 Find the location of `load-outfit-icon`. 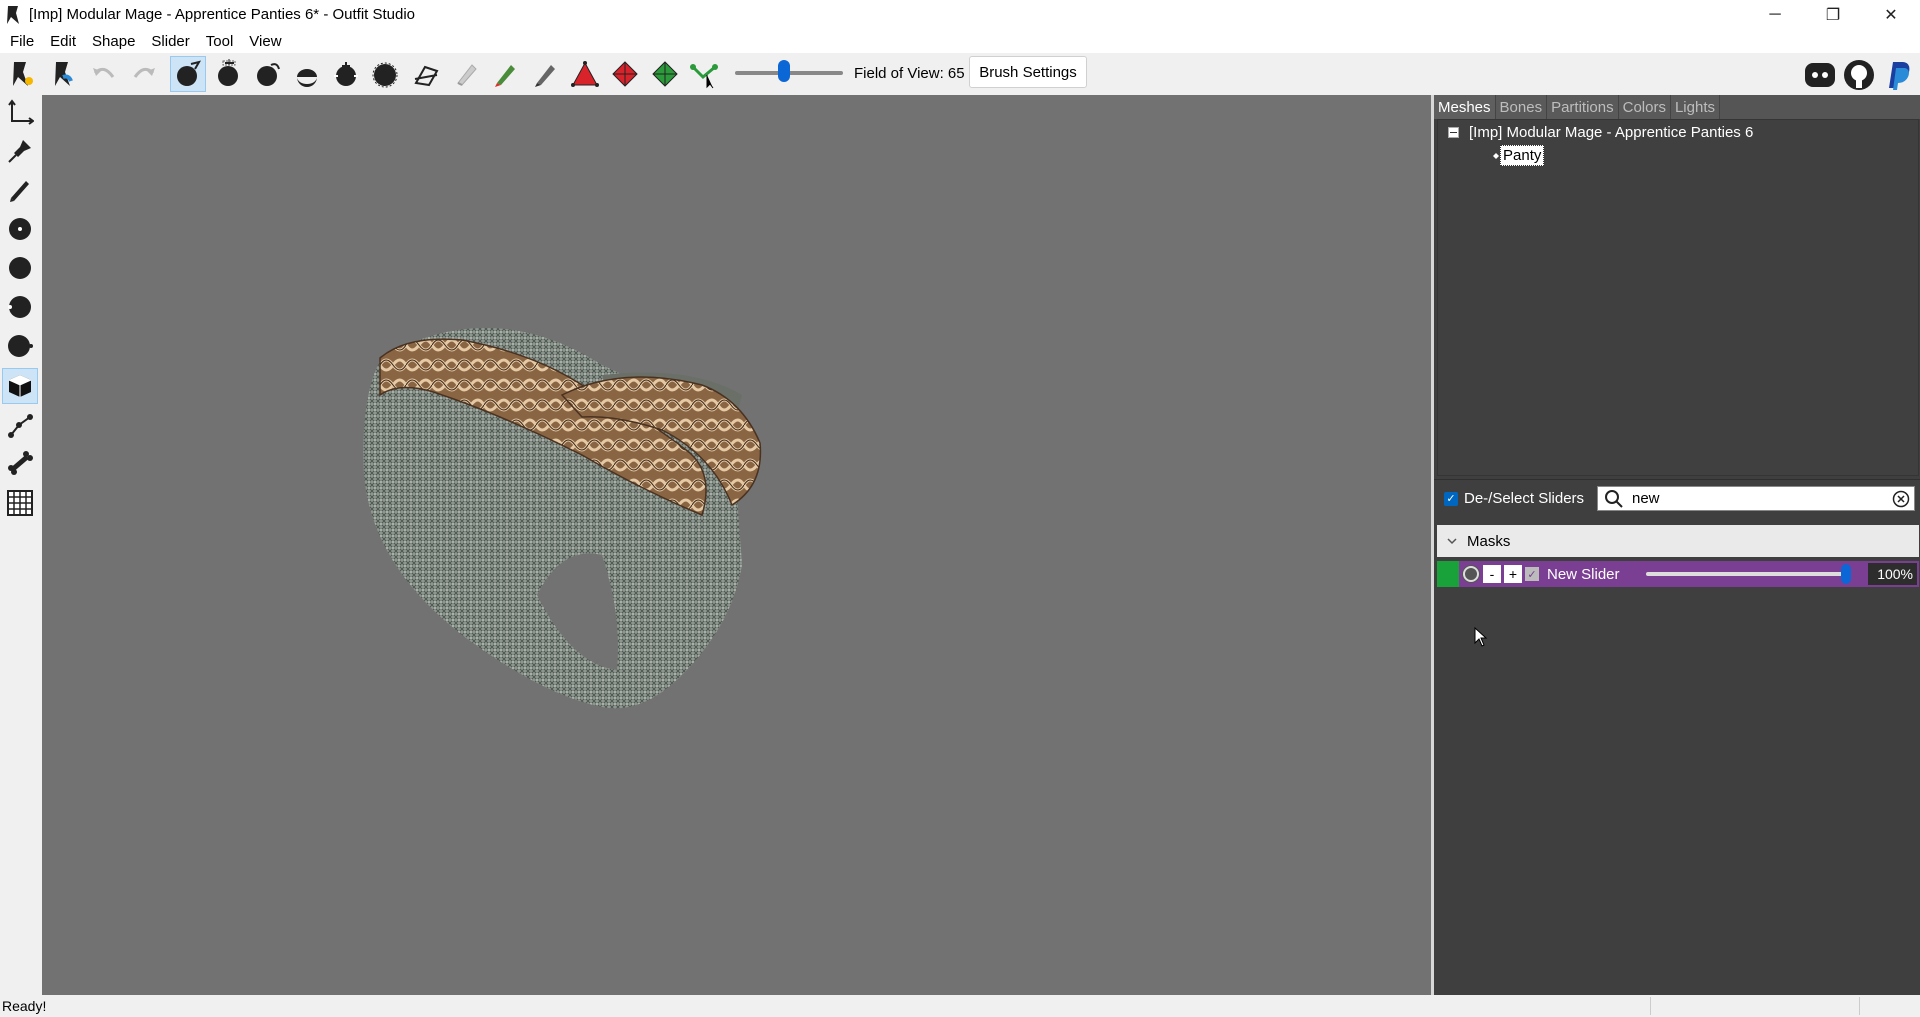

load-outfit-icon is located at coordinates (63, 74).